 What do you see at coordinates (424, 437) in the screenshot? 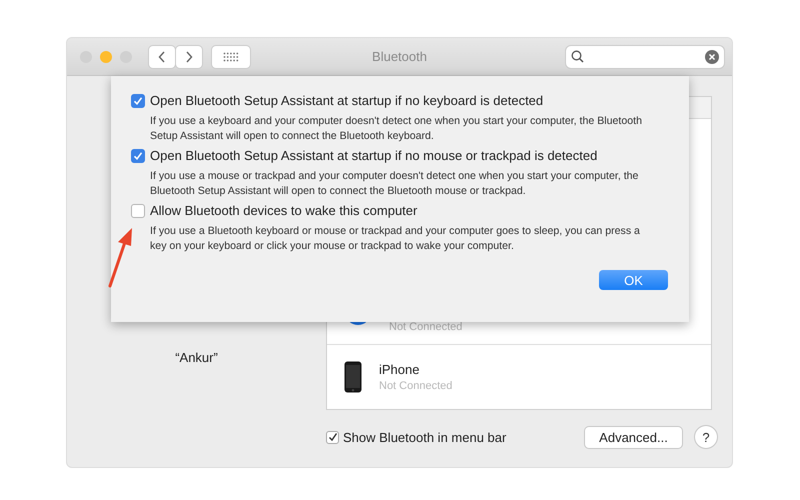
I see `checkbox-label: Show Bluetooth in menu bar` at bounding box center [424, 437].